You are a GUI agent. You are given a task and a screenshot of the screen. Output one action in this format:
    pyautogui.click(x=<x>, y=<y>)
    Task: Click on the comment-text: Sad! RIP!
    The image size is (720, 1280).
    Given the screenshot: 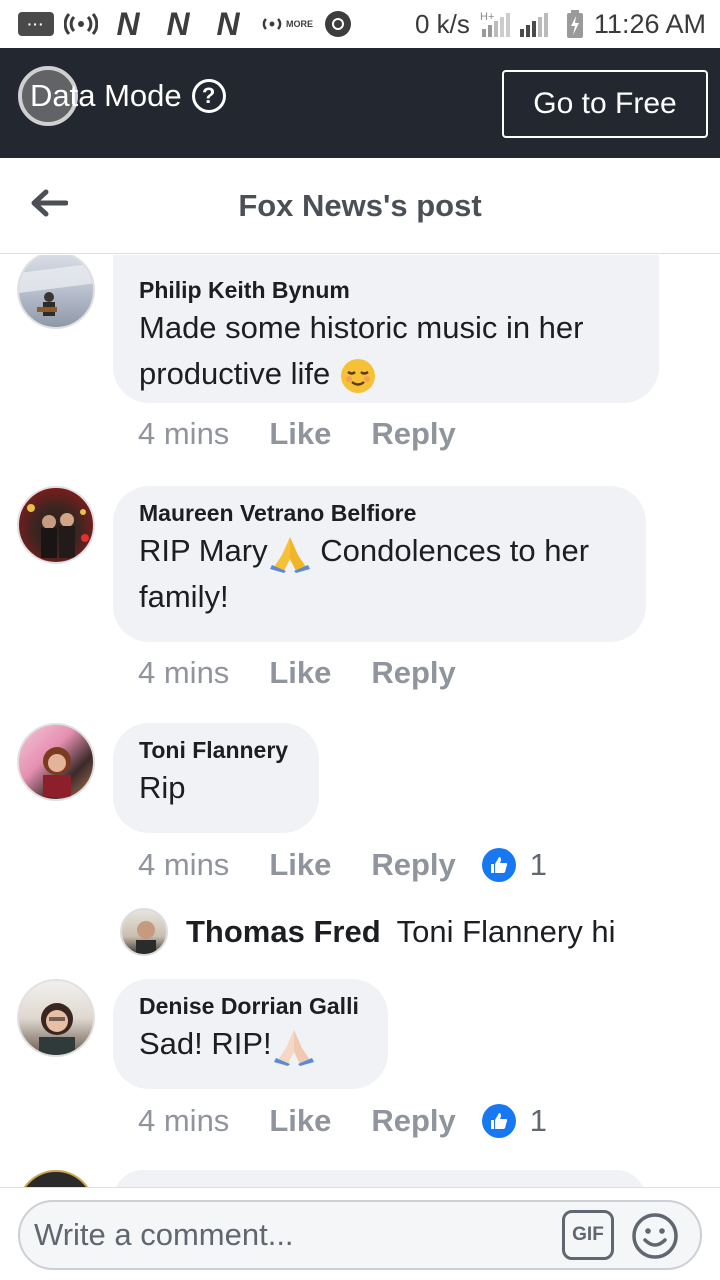 What is the action you would take?
    pyautogui.click(x=250, y=1044)
    